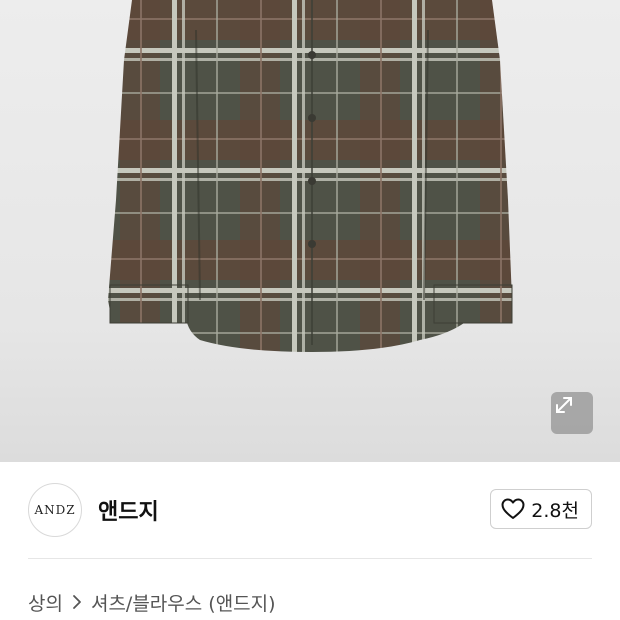 The height and width of the screenshot is (620, 620). Describe the element at coordinates (183, 602) in the screenshot. I see `breadcrumb-item-subcategory: 셔츠/블라우스 (앤드지)` at that location.